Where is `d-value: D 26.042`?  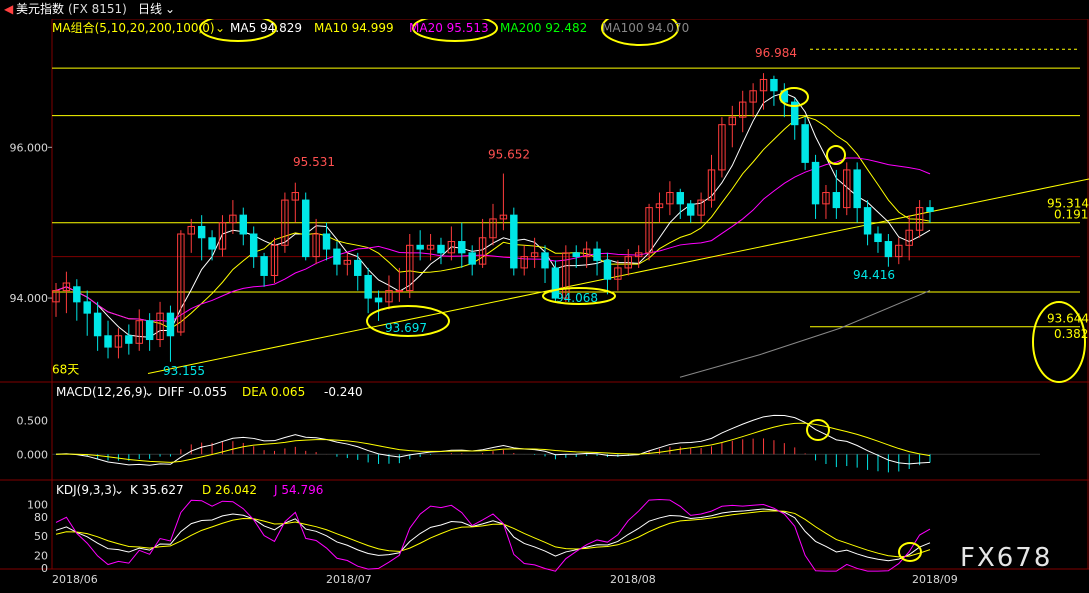
d-value: D 26.042 is located at coordinates (230, 490).